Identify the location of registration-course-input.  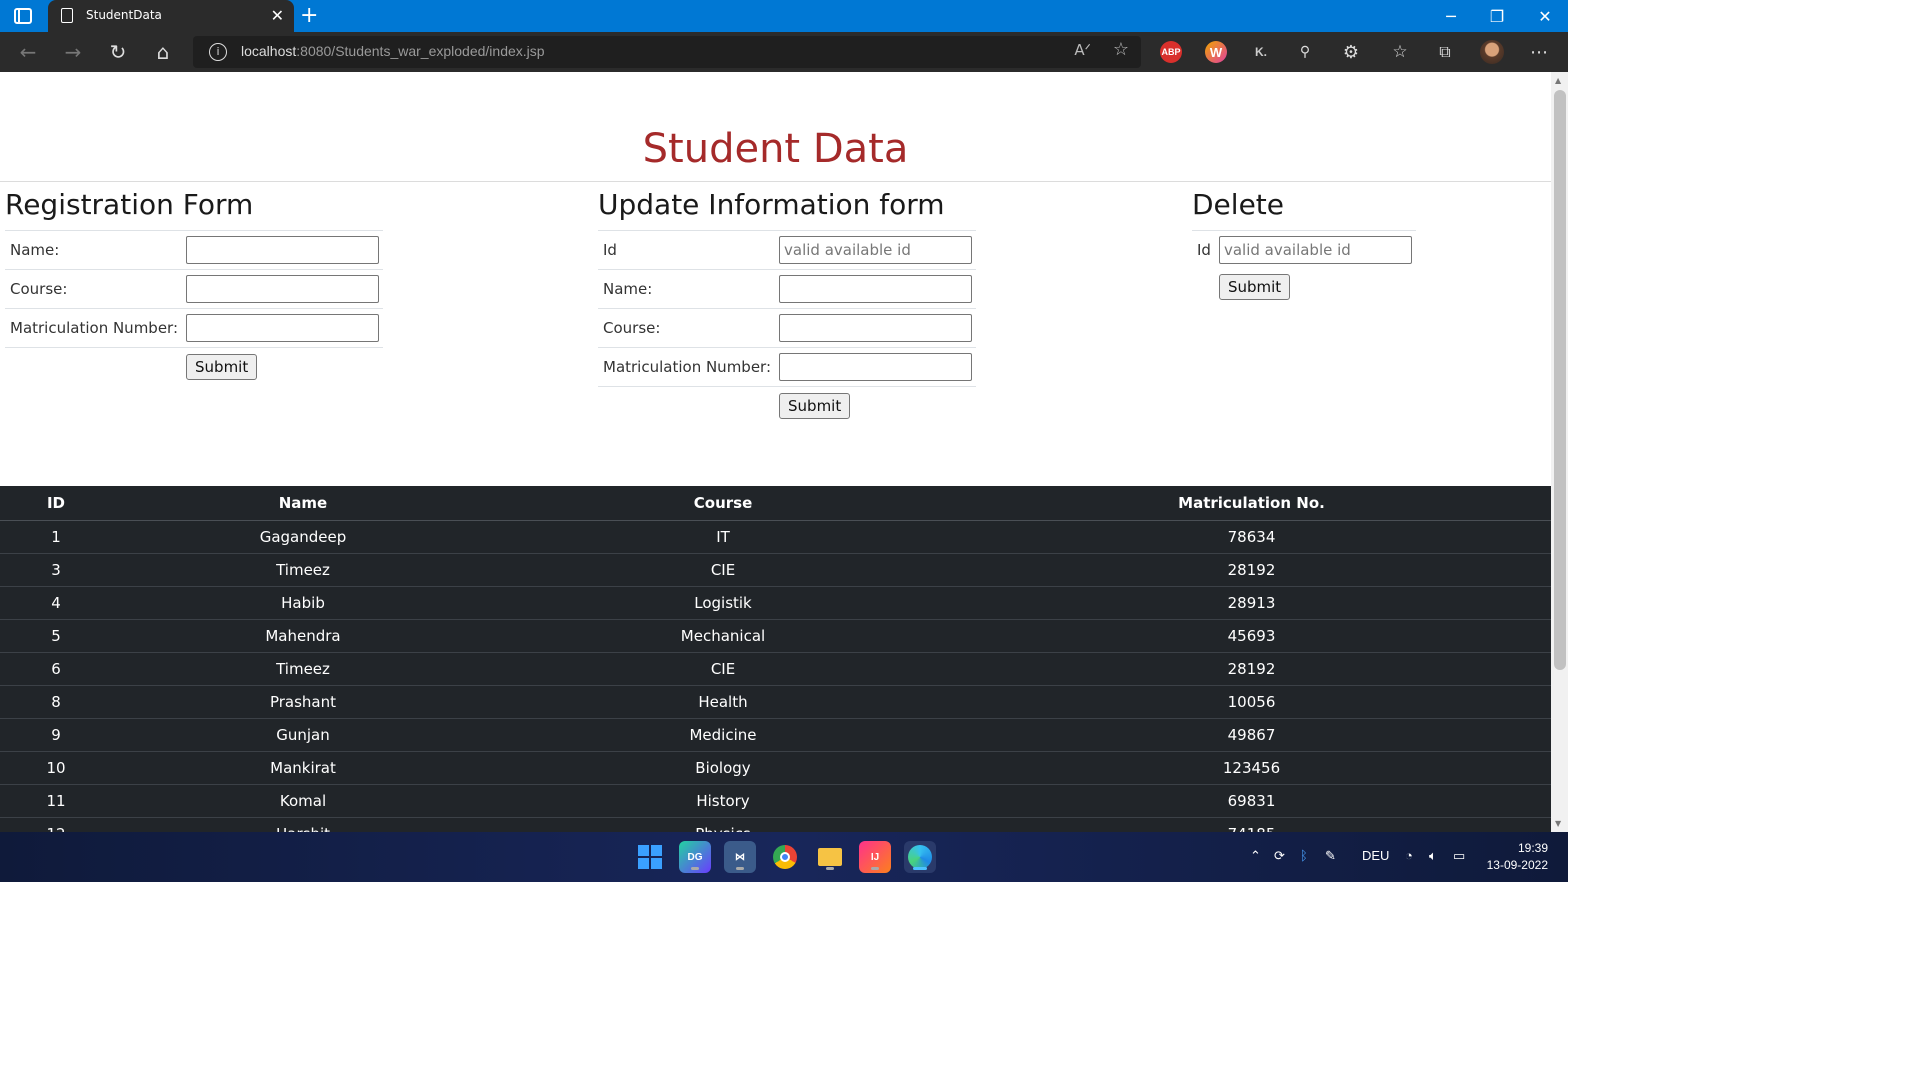
(283, 289).